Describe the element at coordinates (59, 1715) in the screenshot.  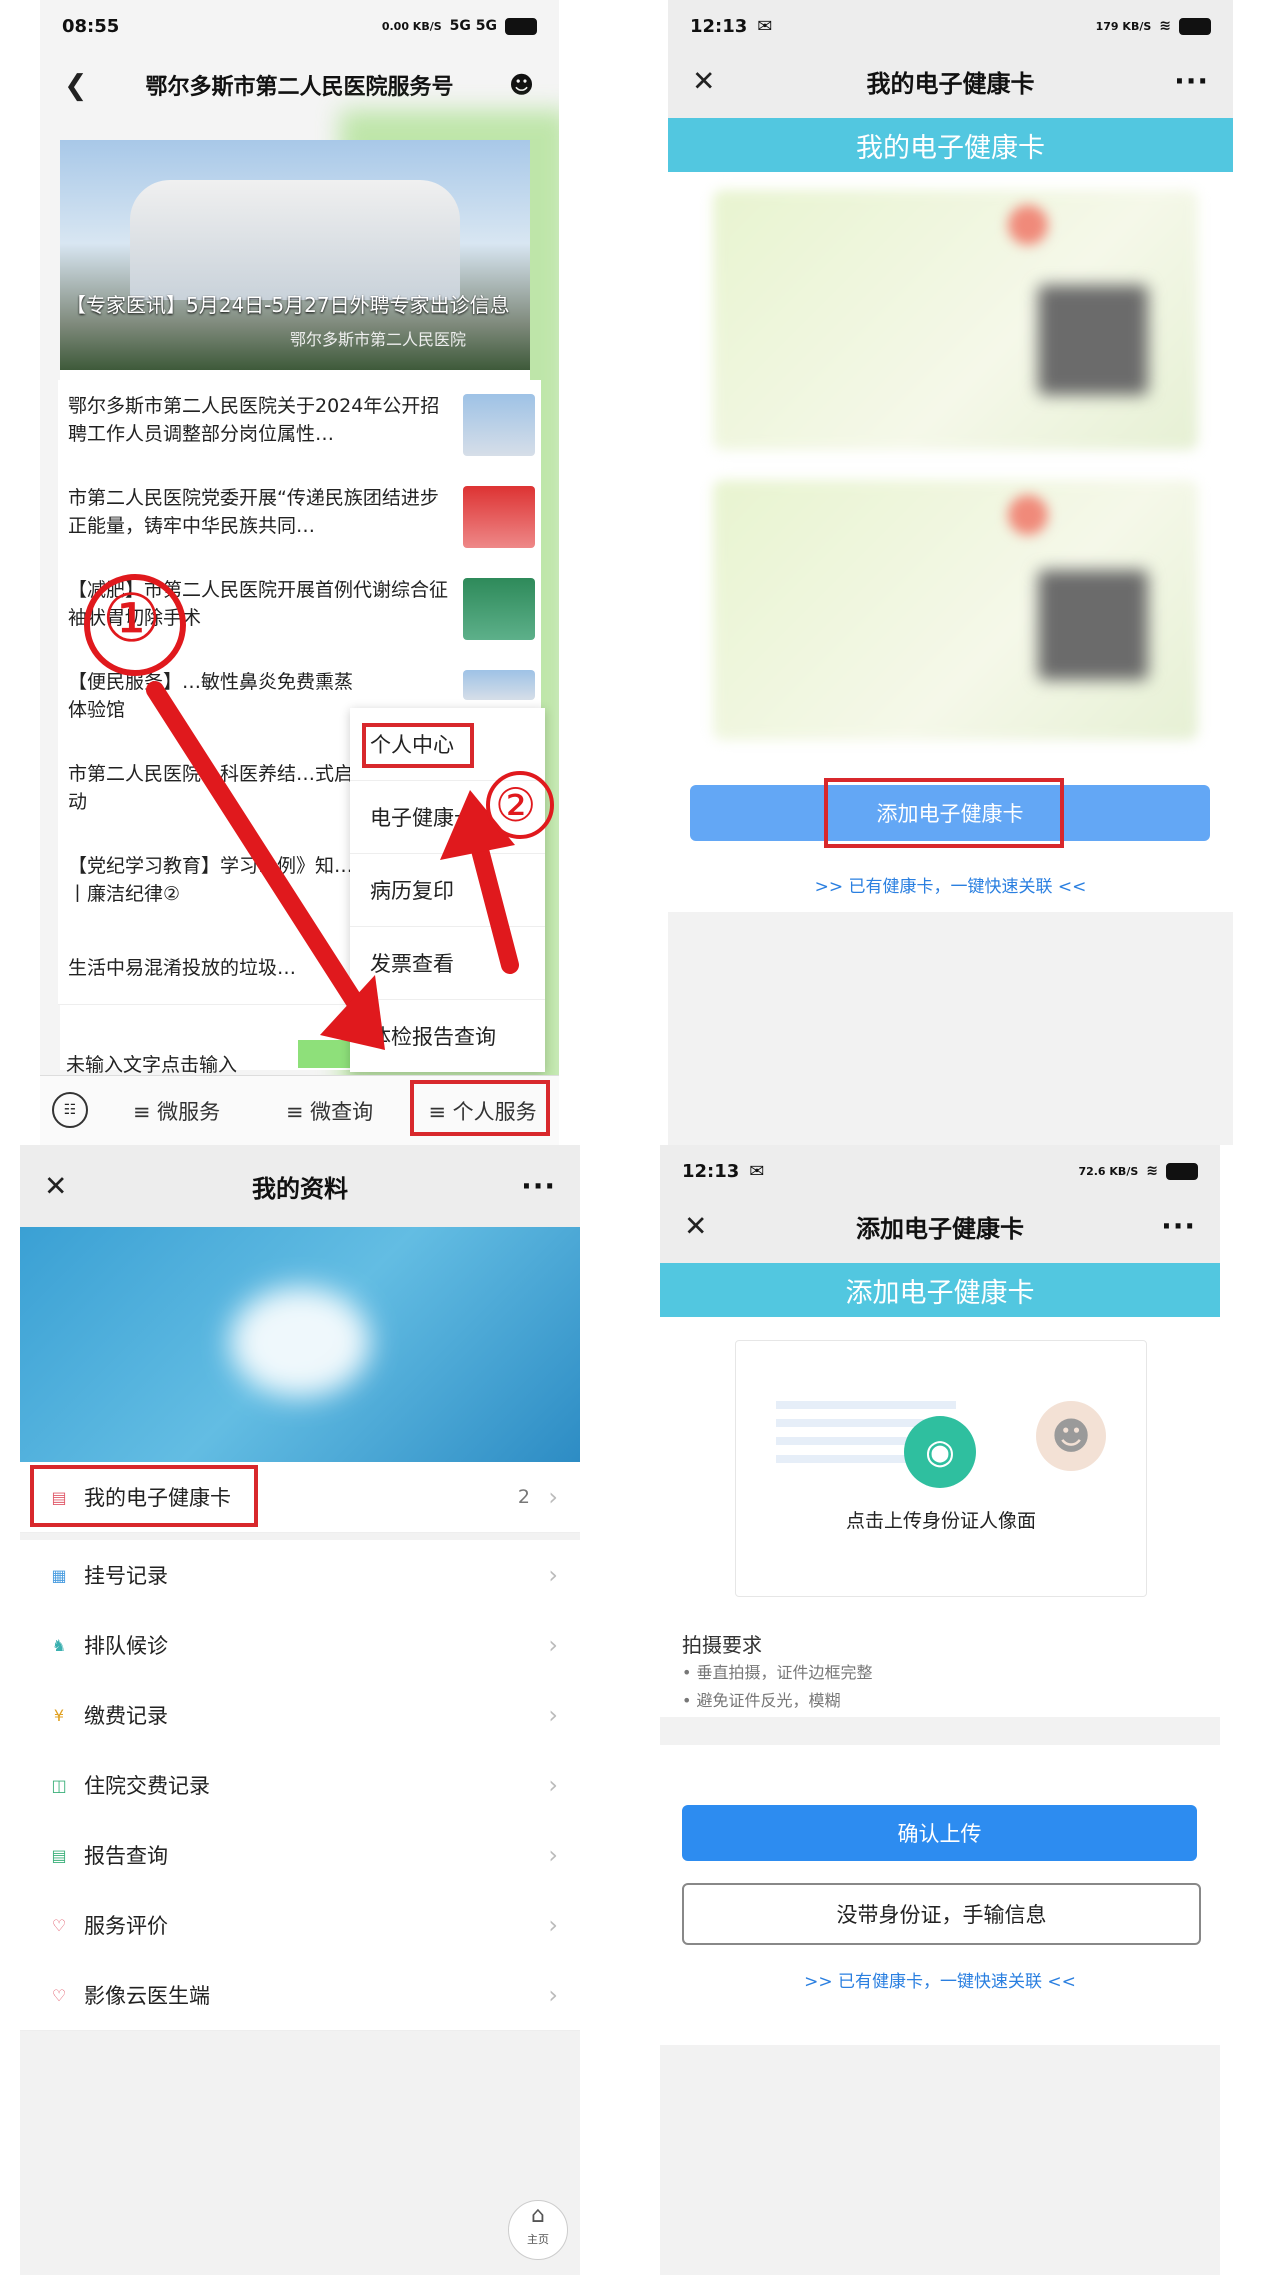
I see `payment-icon: ¥` at that location.